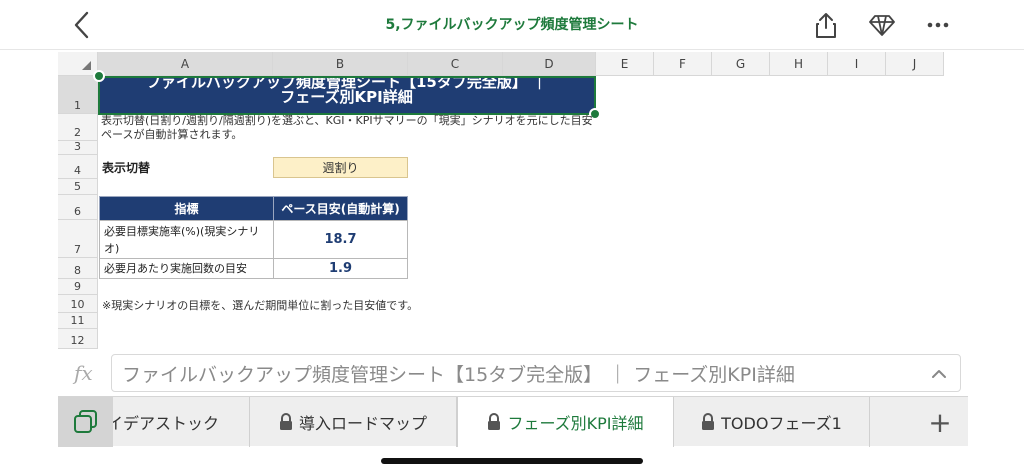 This screenshot has height=473, width=1024. I want to click on column-header-j: J, so click(915, 64).